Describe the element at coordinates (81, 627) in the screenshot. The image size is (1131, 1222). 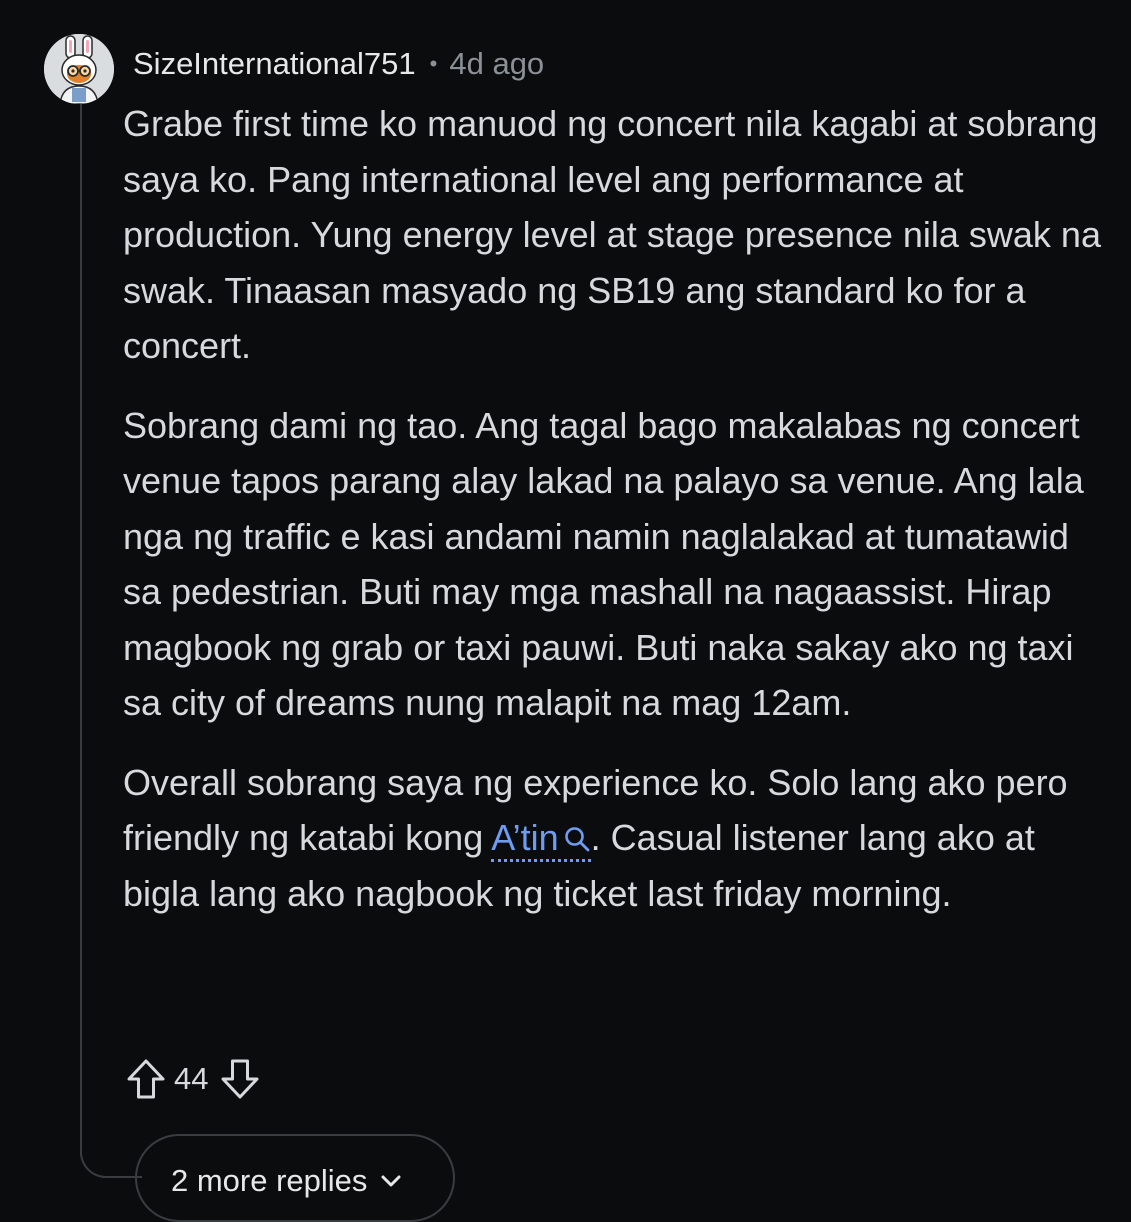
I see `thread-line` at that location.